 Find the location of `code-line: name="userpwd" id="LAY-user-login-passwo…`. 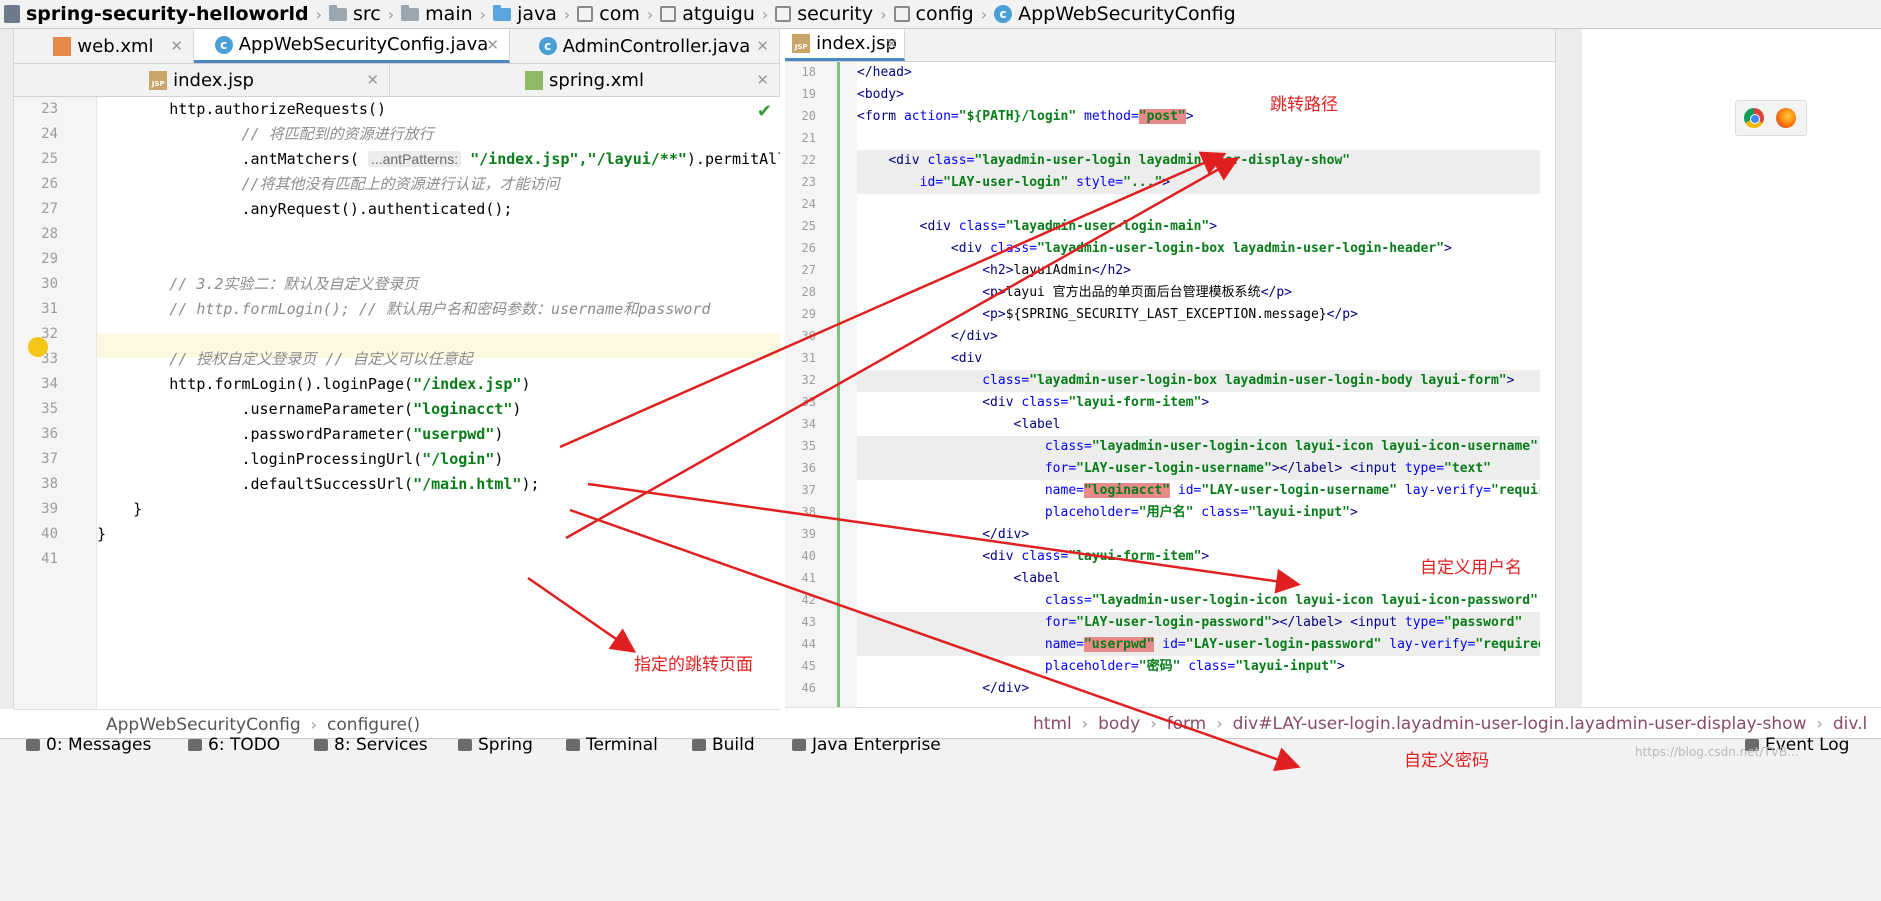

code-line: name="userpwd" id="LAY-user-login-passwo… is located at coordinates (1198, 645).